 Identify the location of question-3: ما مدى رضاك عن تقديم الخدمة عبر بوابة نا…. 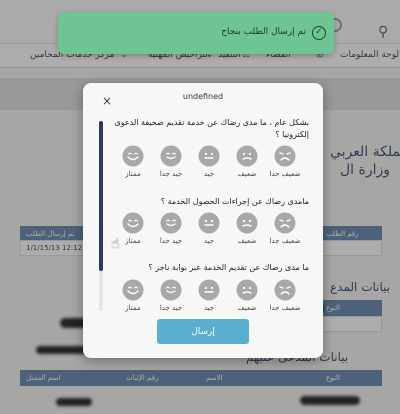
(209, 268).